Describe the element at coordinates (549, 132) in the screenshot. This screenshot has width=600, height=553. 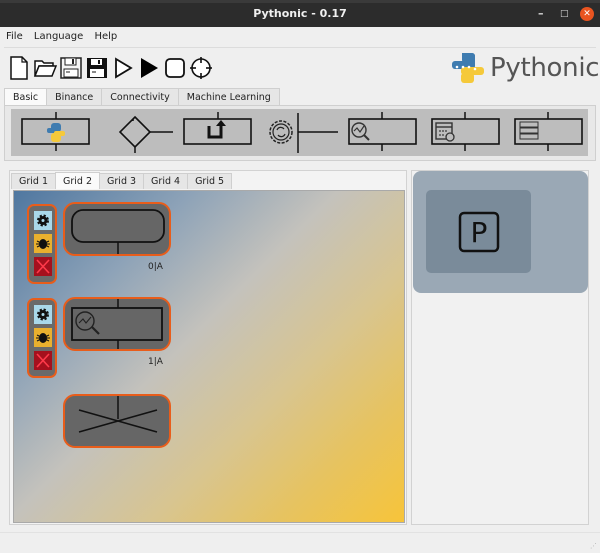
I see `palette-stack-element` at that location.